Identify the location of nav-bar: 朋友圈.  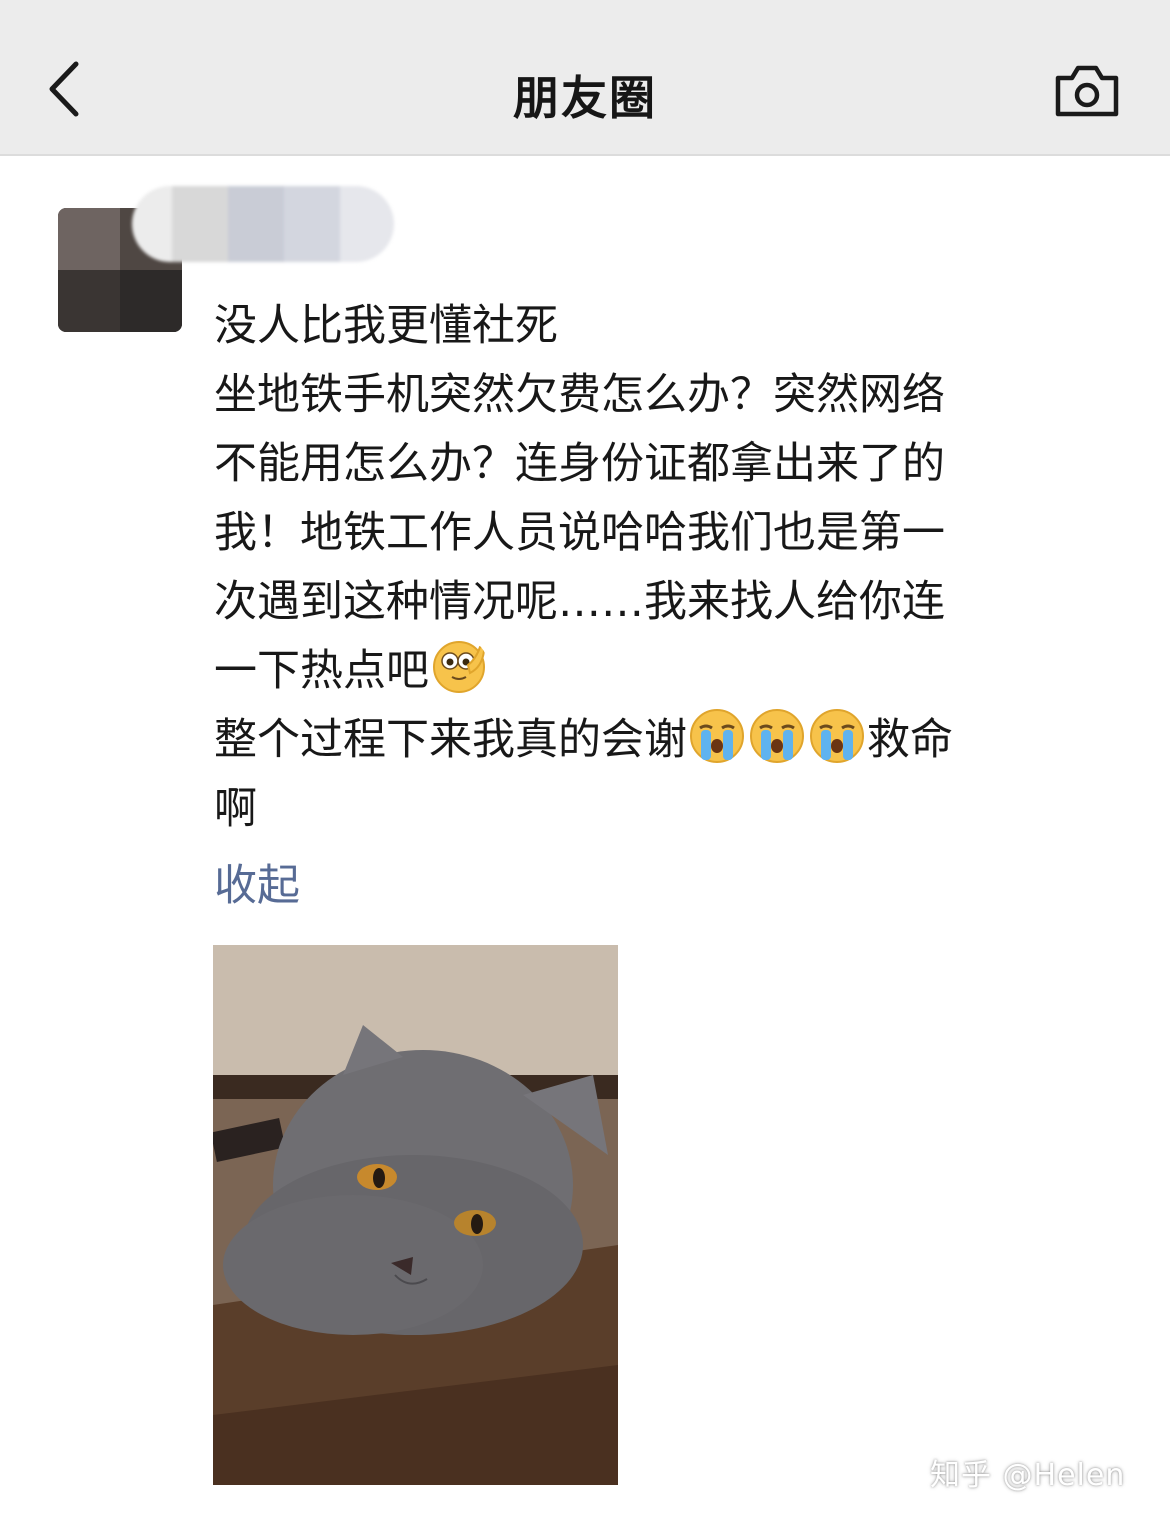
(585, 78).